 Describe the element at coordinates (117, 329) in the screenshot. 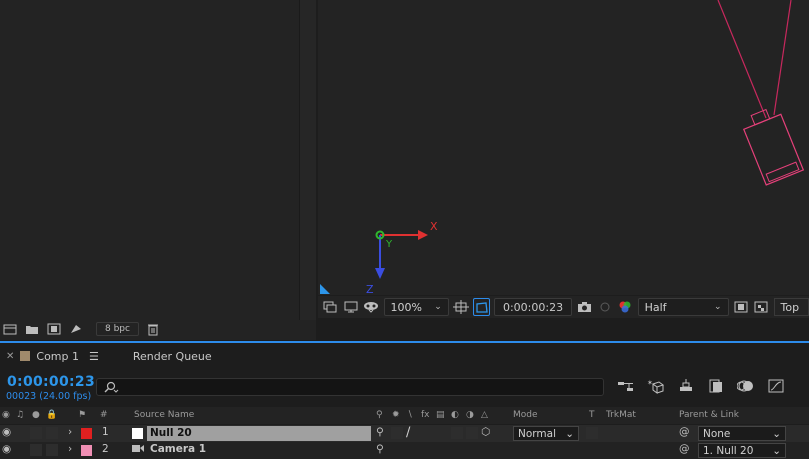

I see `bit-depth-button: 8 bpc` at that location.